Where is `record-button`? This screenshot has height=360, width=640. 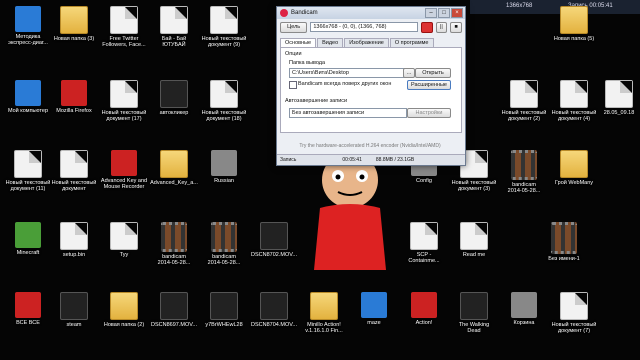 record-button is located at coordinates (426, 27).